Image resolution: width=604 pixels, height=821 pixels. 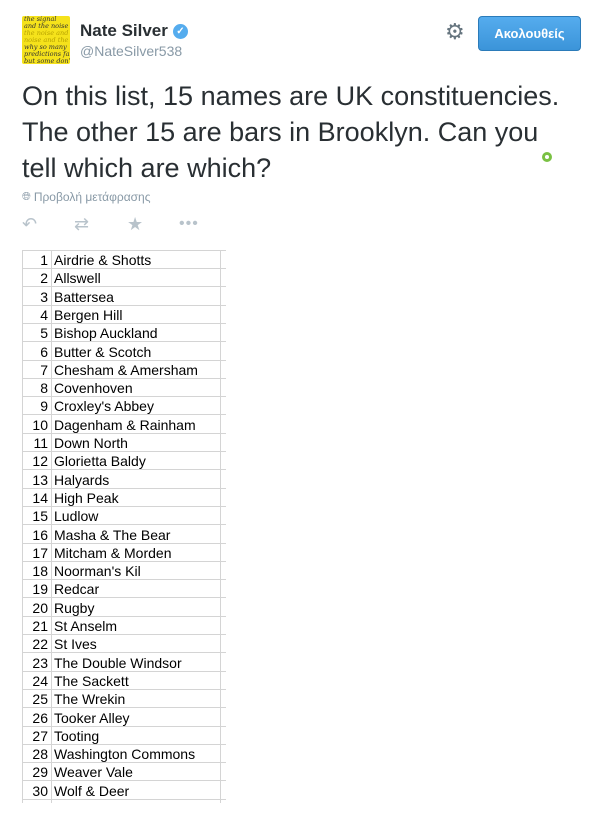 What do you see at coordinates (93, 772) in the screenshot?
I see `row-name: Weaver Vale` at bounding box center [93, 772].